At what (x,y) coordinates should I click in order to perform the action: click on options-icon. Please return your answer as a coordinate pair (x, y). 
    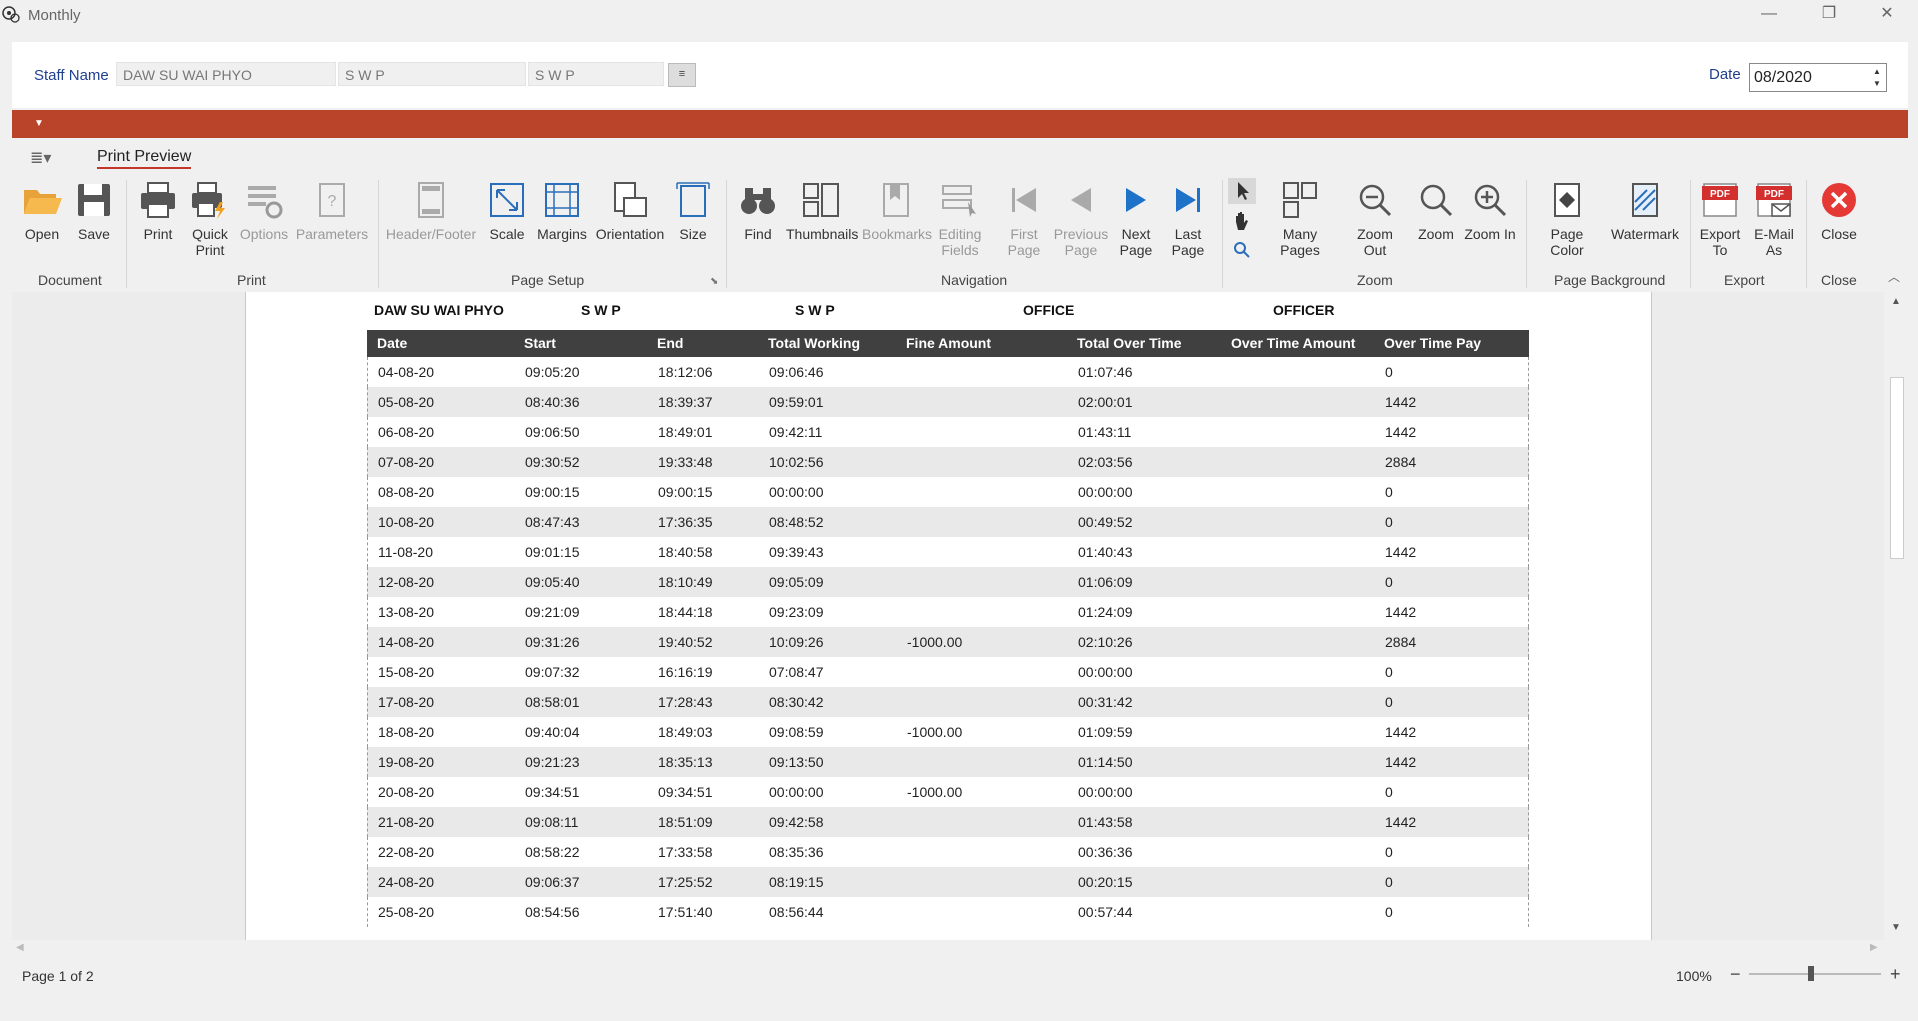
    Looking at the image, I should click on (265, 202).